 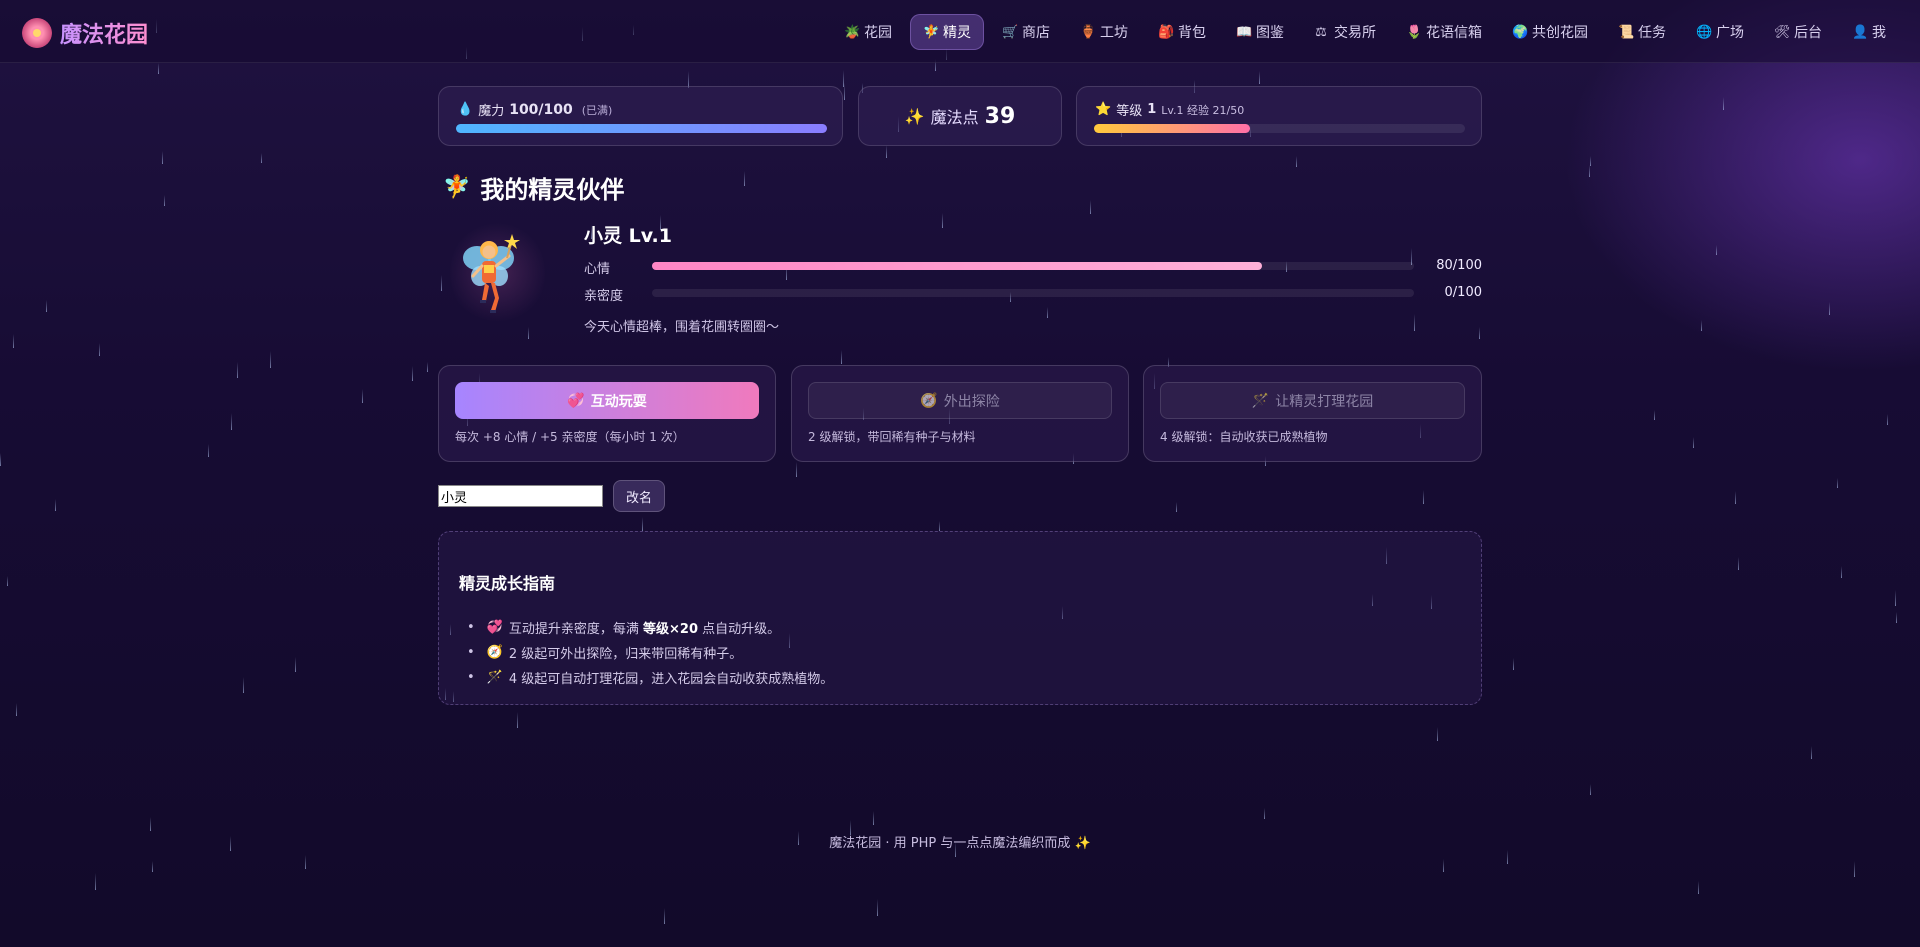 I want to click on guide-text: 互动提升亲密度，每满, so click(x=575, y=629).